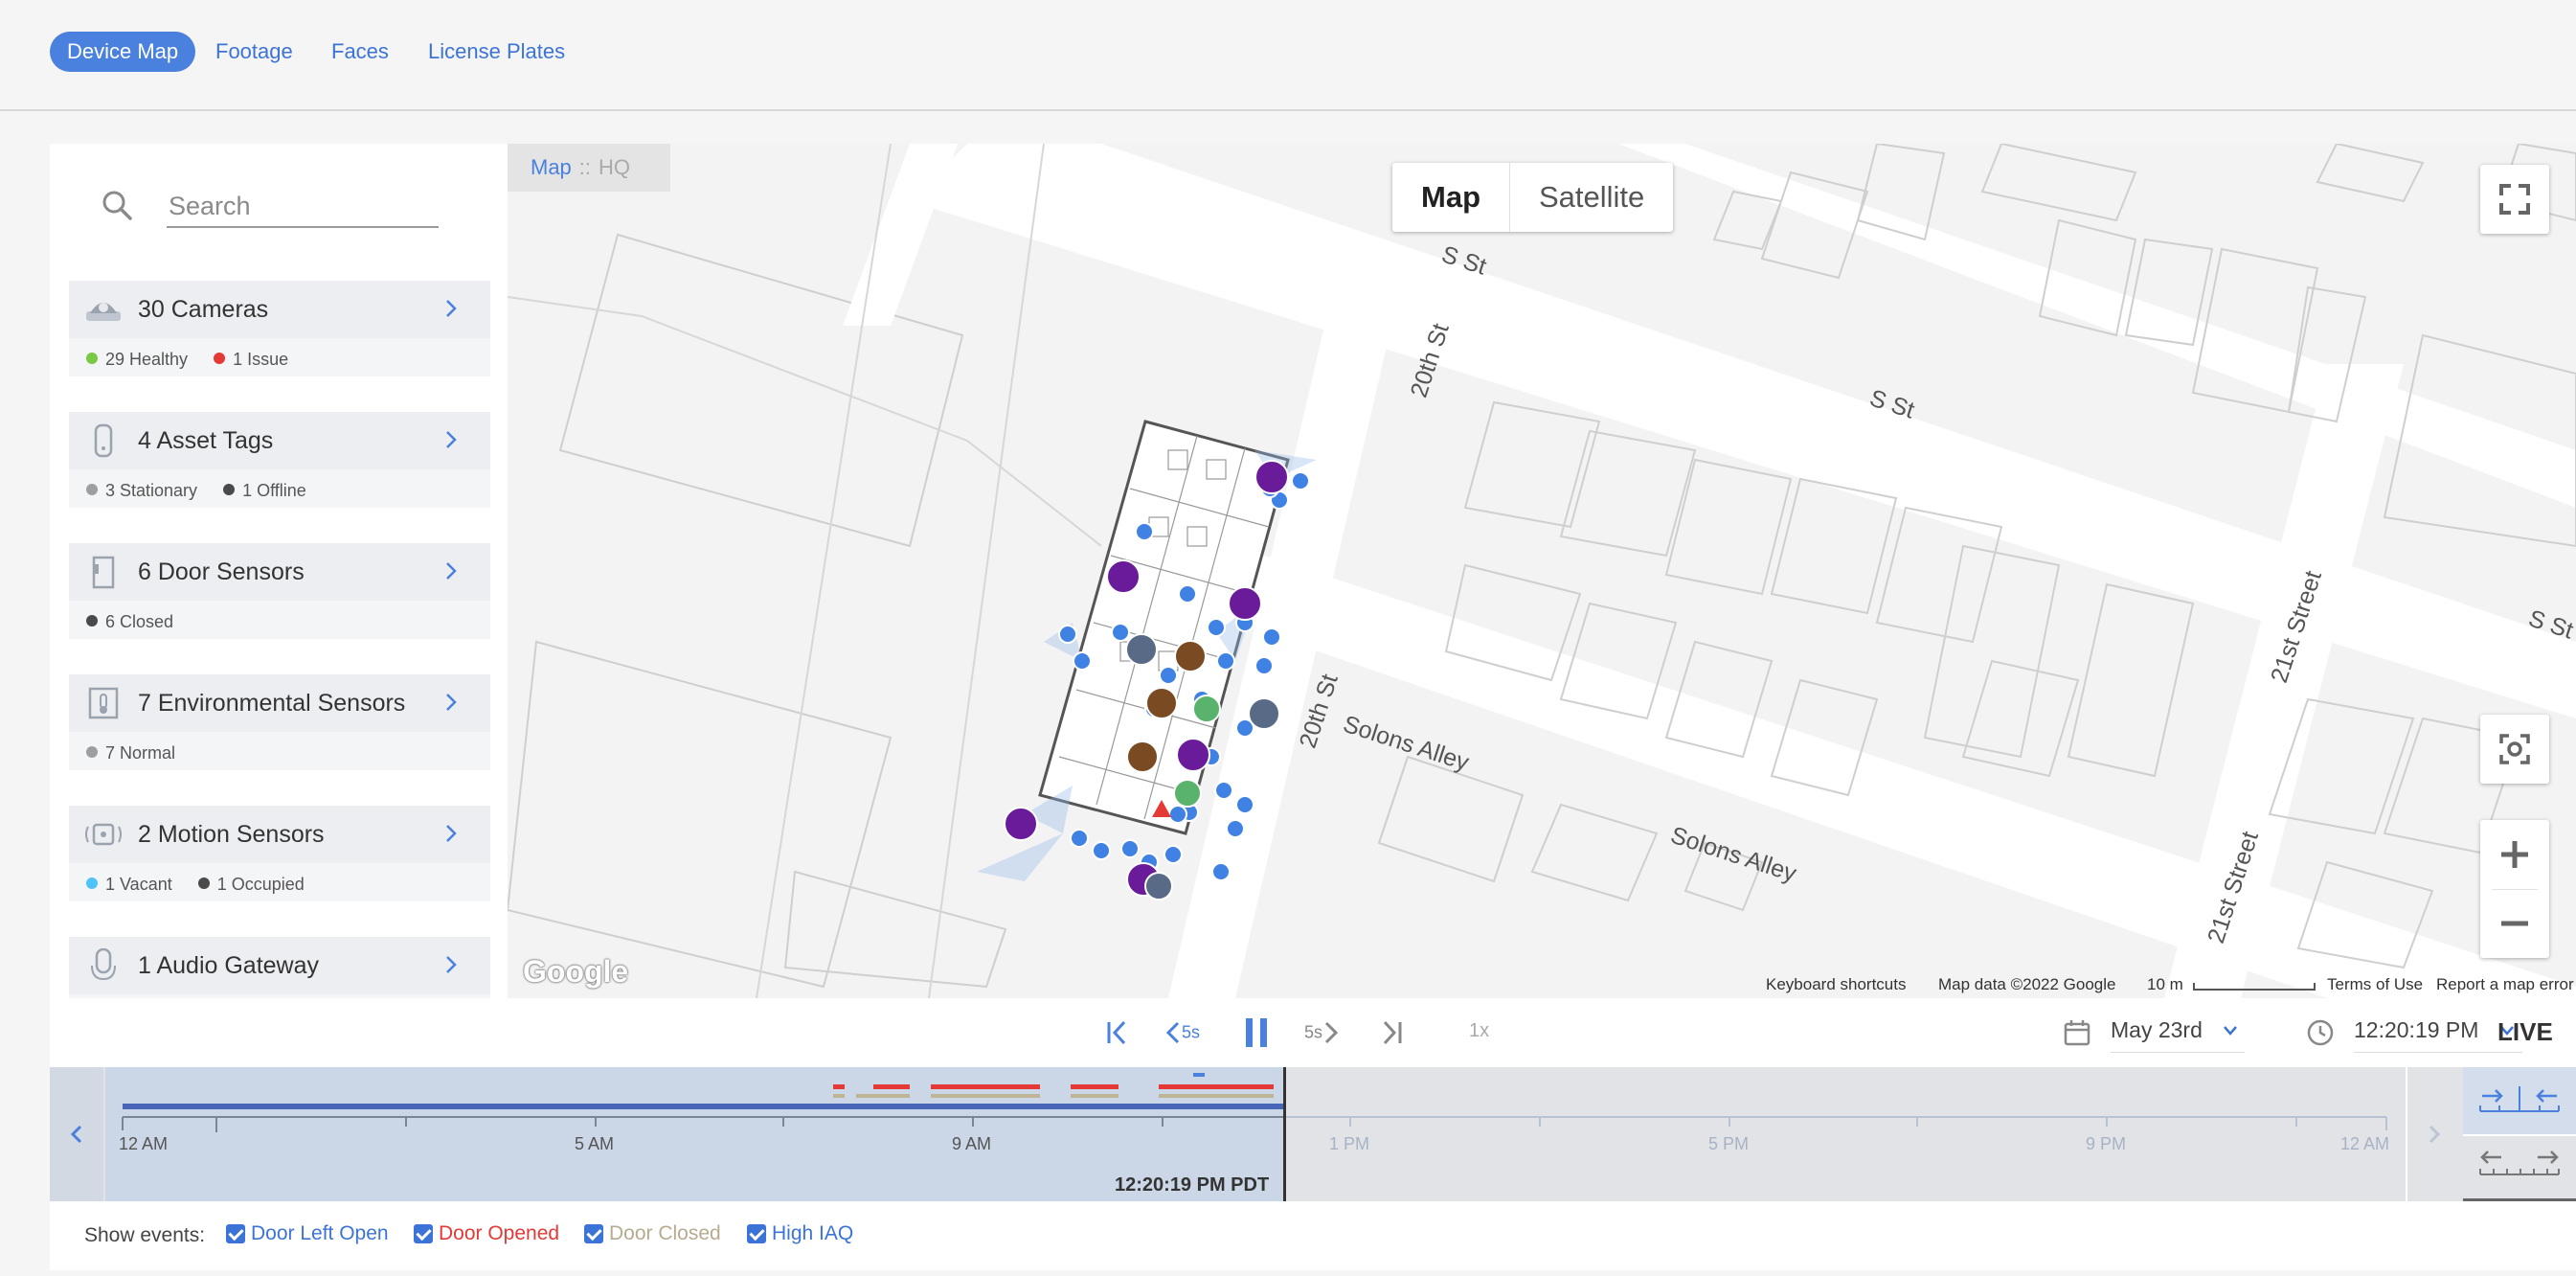 This screenshot has width=2576, height=1276. Describe the element at coordinates (103, 834) in the screenshot. I see `motion-sensor-icon` at that location.